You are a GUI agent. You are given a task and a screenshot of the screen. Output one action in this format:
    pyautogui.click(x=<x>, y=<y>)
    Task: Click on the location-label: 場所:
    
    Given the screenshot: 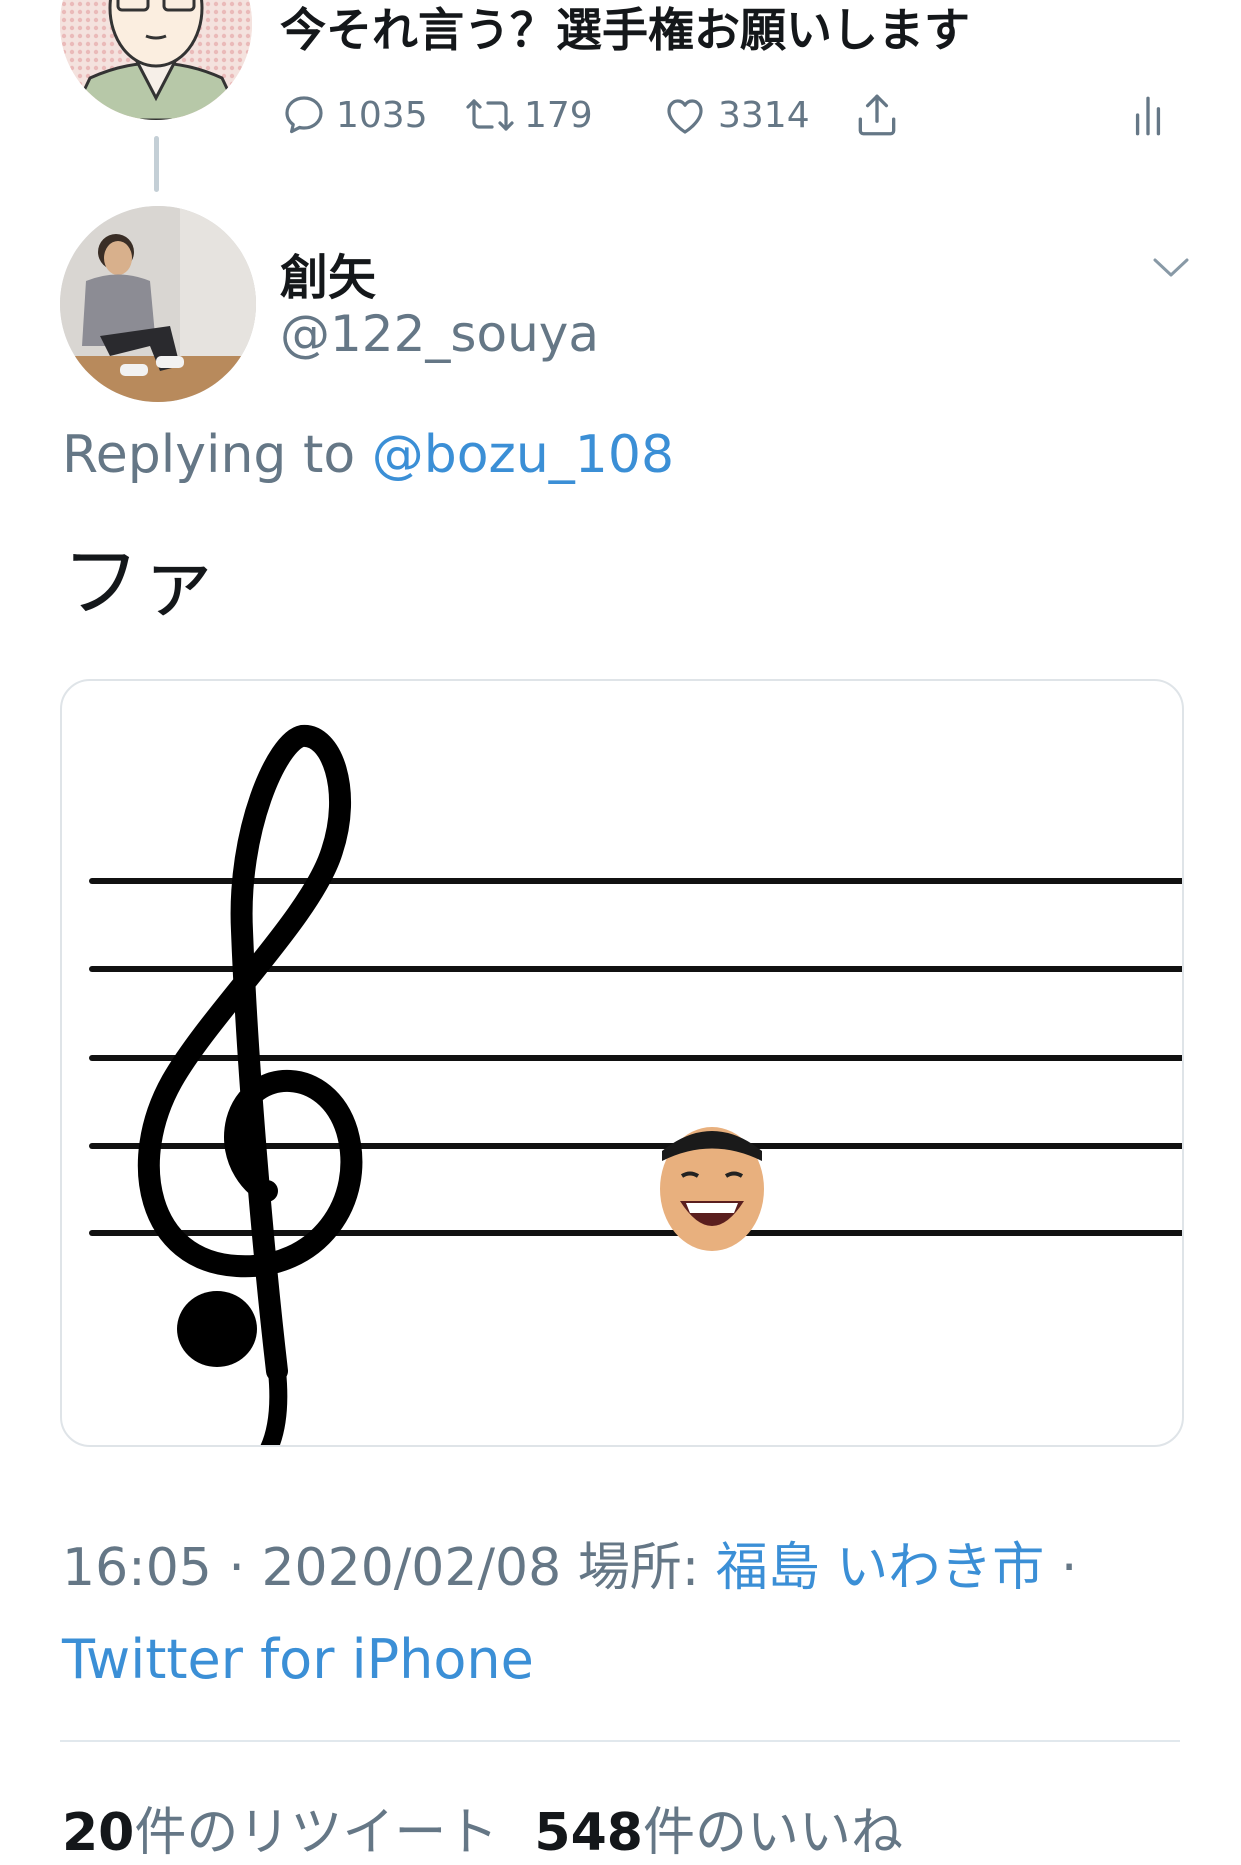 What is the action you would take?
    pyautogui.click(x=638, y=1568)
    